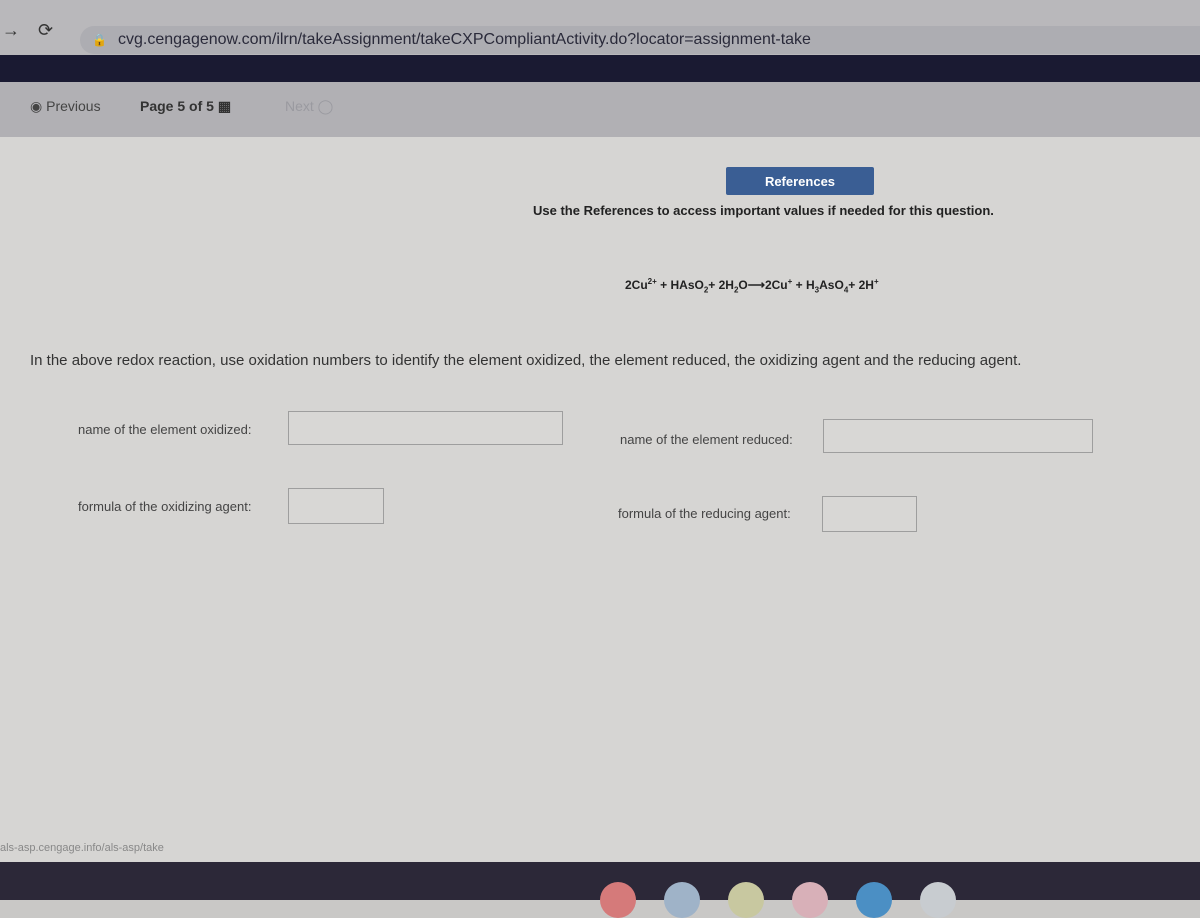 This screenshot has height=918, width=1200. What do you see at coordinates (600, 109) in the screenshot?
I see `page-navigation: ◉ Previous Page 5 of 5 ▦ Next ◯` at bounding box center [600, 109].